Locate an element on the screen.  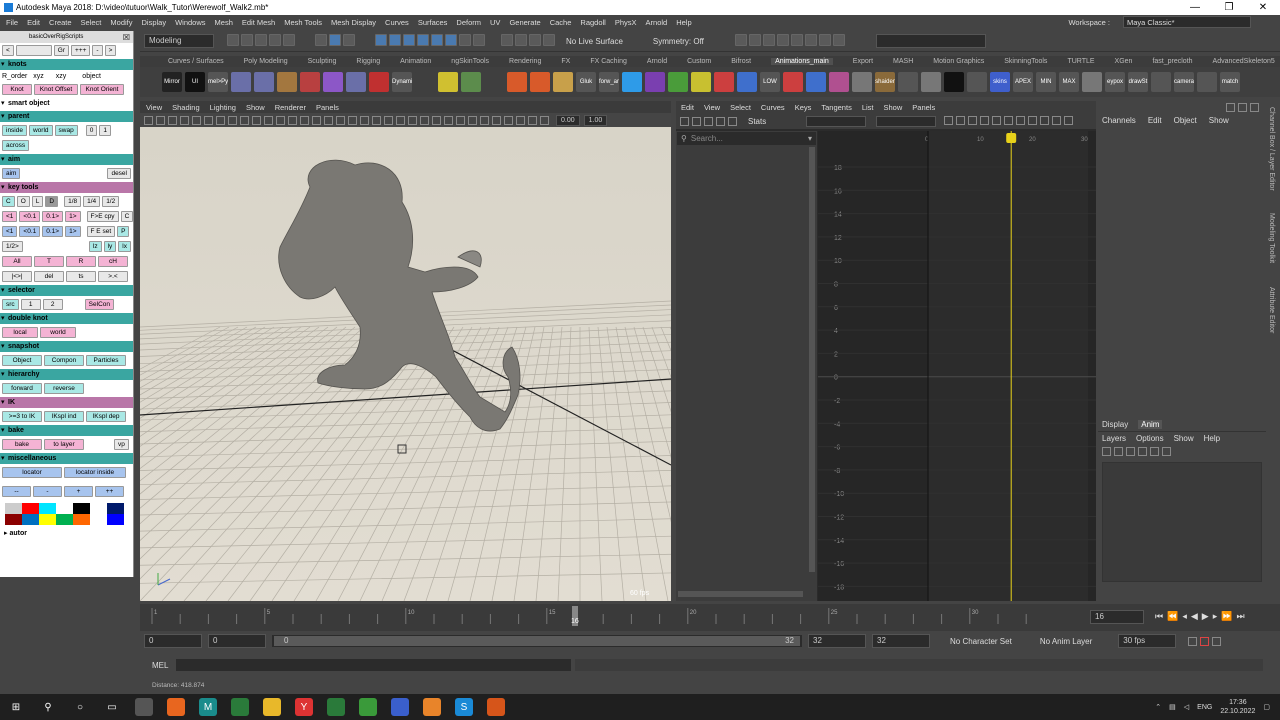
aim-button: aim is located at coordinates (11, 173).